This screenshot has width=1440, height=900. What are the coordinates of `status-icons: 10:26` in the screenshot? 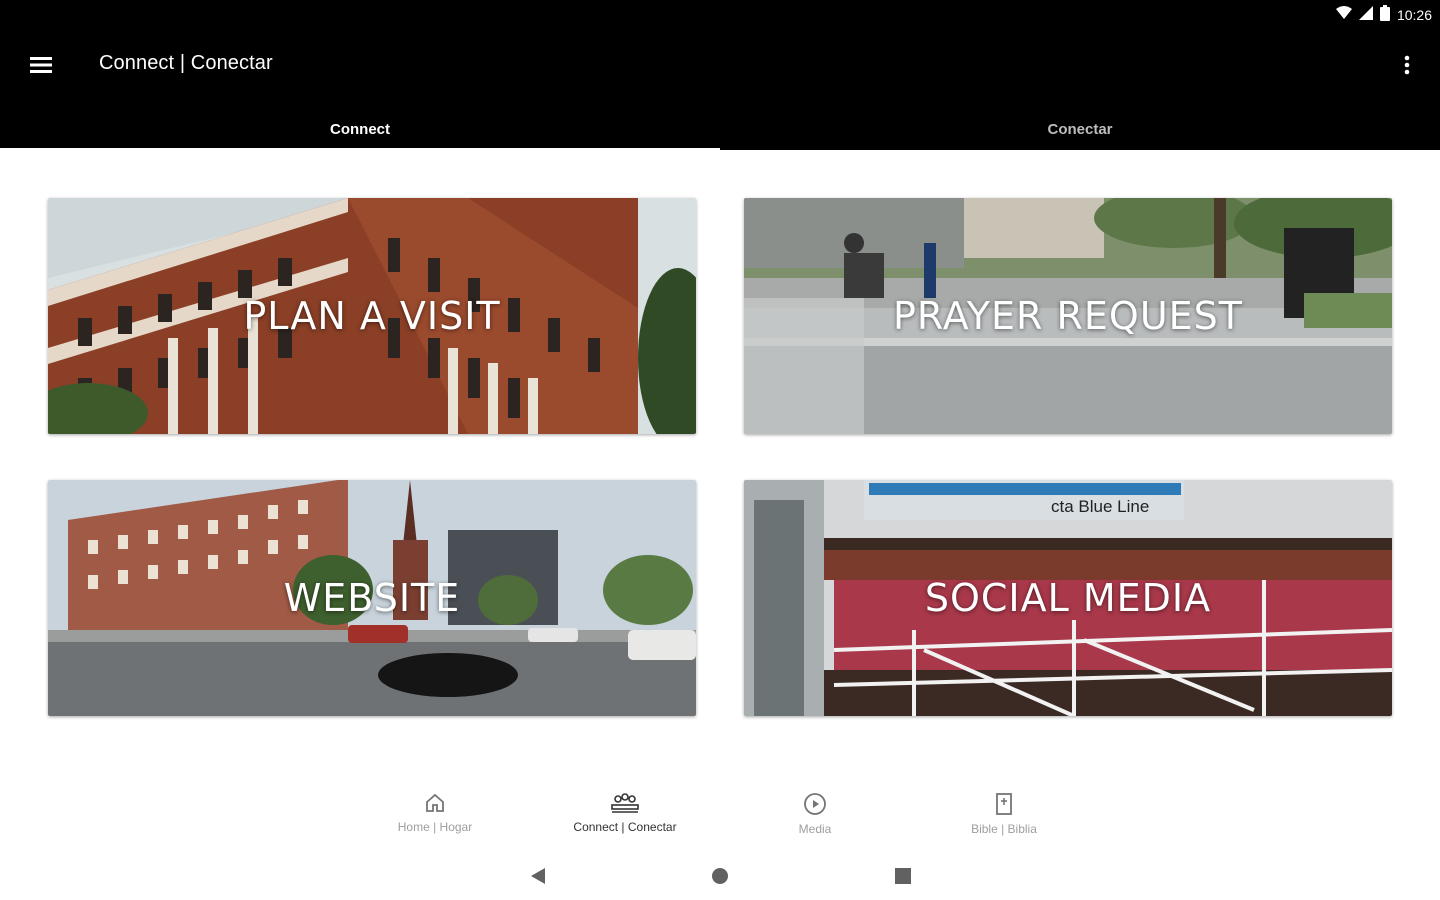 It's located at (1383, 15).